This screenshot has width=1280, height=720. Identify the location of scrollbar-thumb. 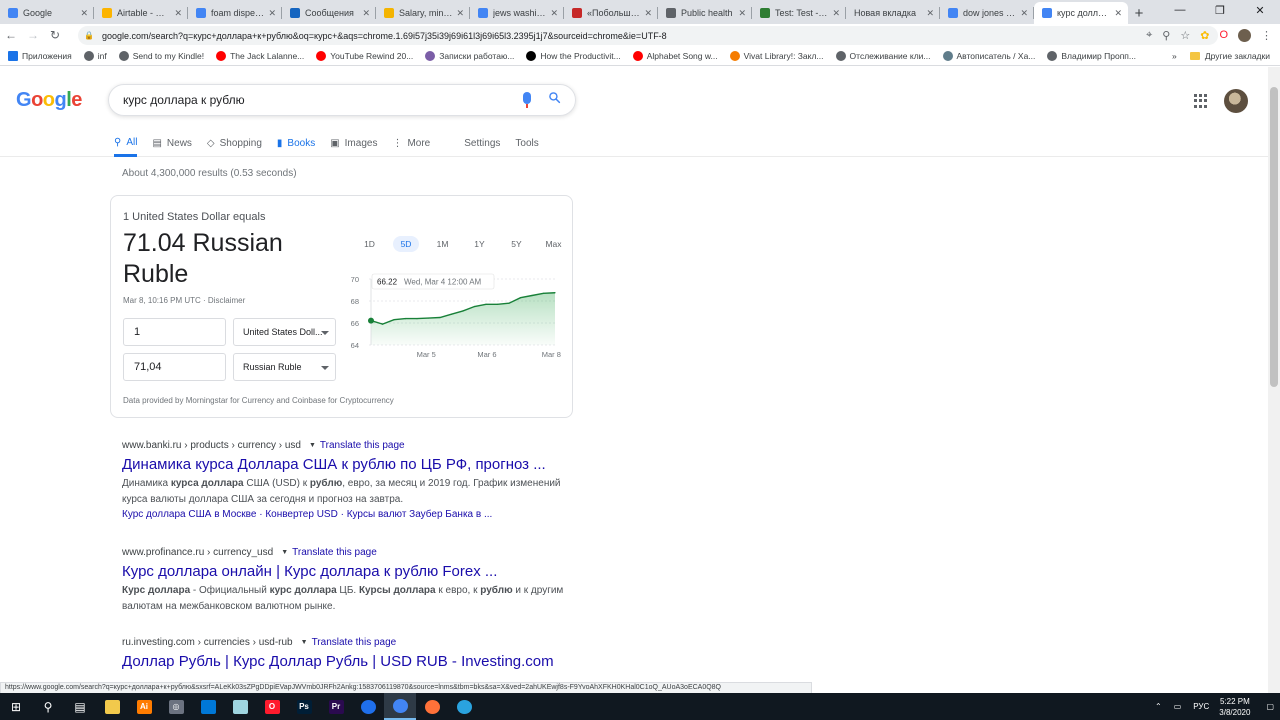
(1274, 237).